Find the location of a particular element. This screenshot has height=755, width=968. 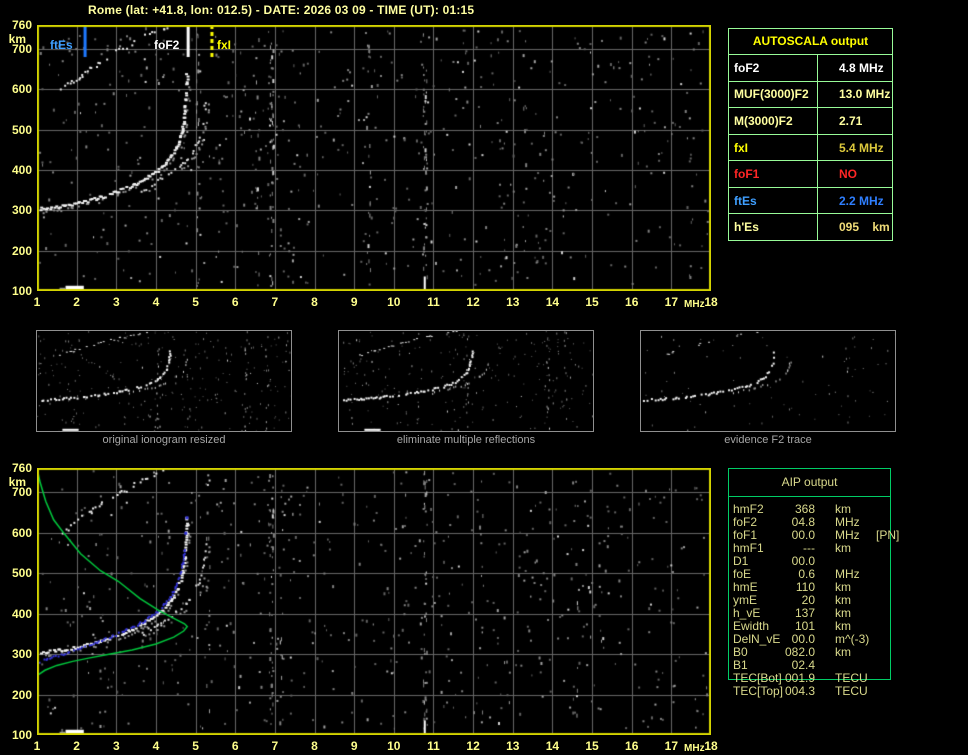

aip-row-unit: TECU is located at coordinates (851, 691).